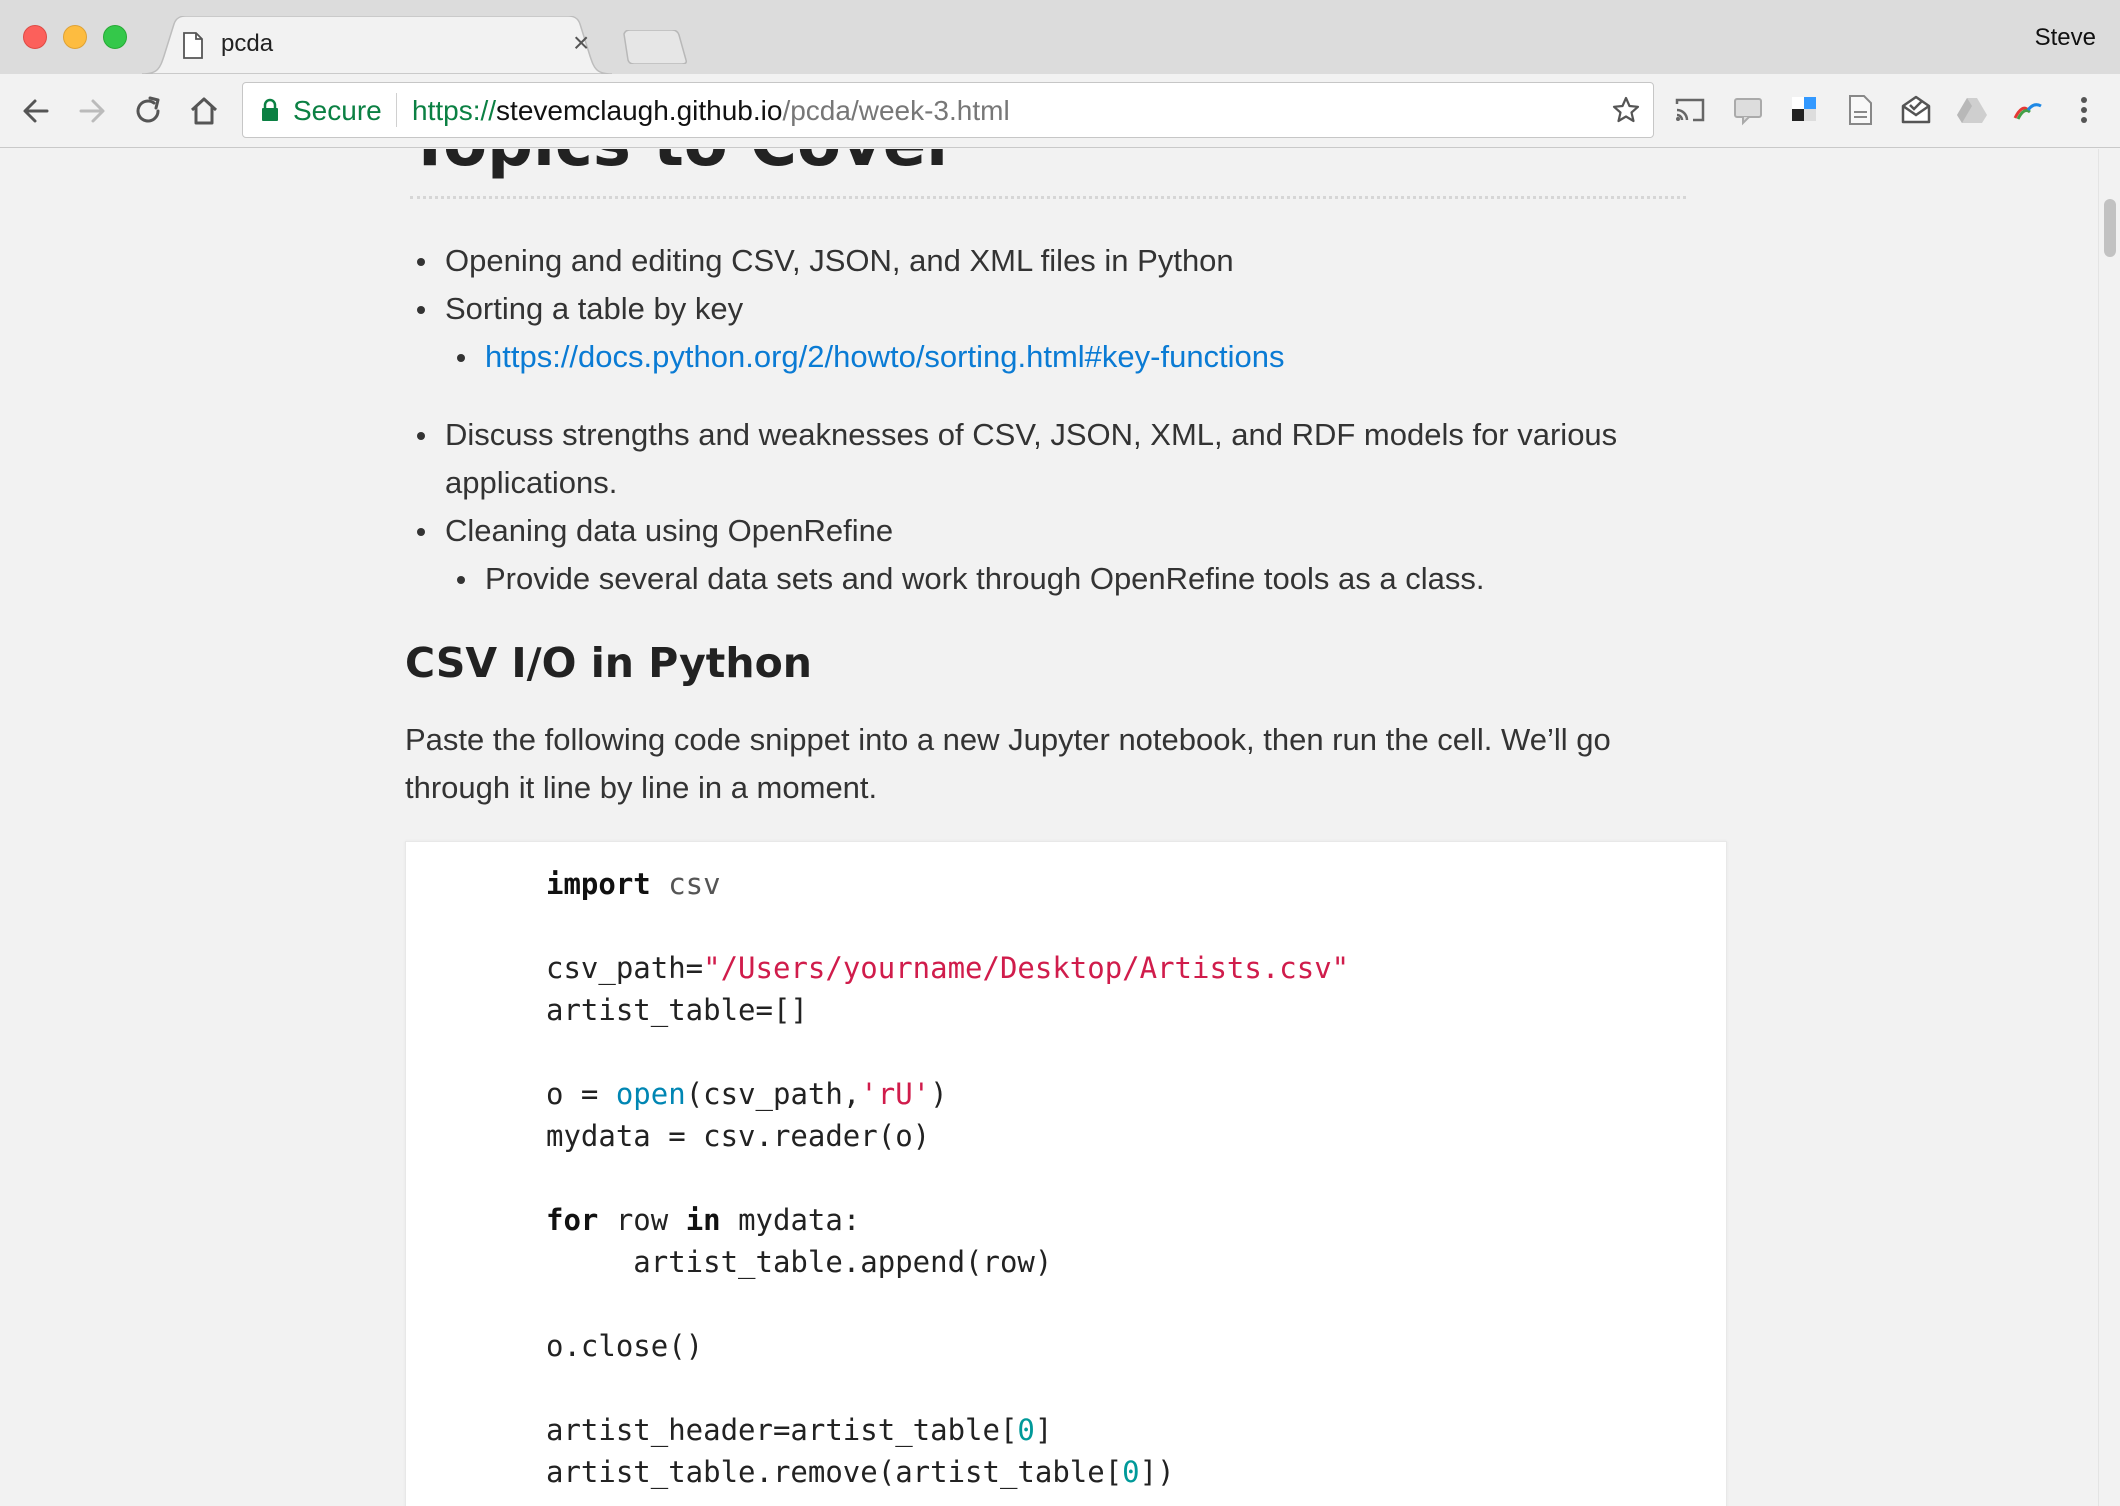 The width and height of the screenshot is (2120, 1506). What do you see at coordinates (1916, 110) in the screenshot?
I see `mail-extension-icon` at bounding box center [1916, 110].